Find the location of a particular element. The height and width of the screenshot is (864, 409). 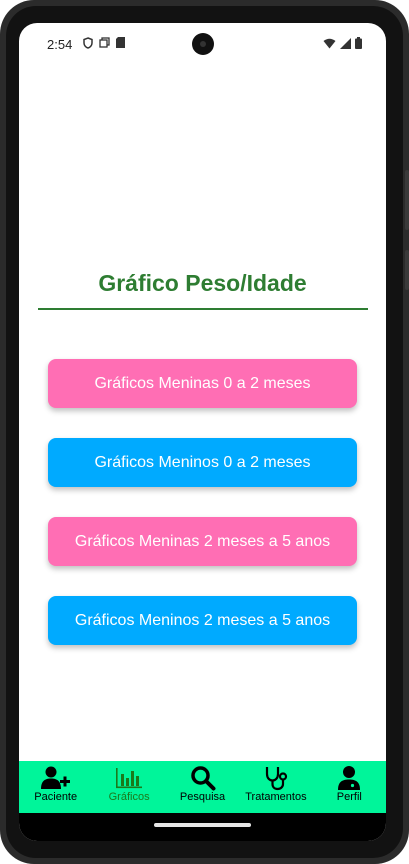

nav-item-tratamentos: Tratamentos is located at coordinates (275, 787).